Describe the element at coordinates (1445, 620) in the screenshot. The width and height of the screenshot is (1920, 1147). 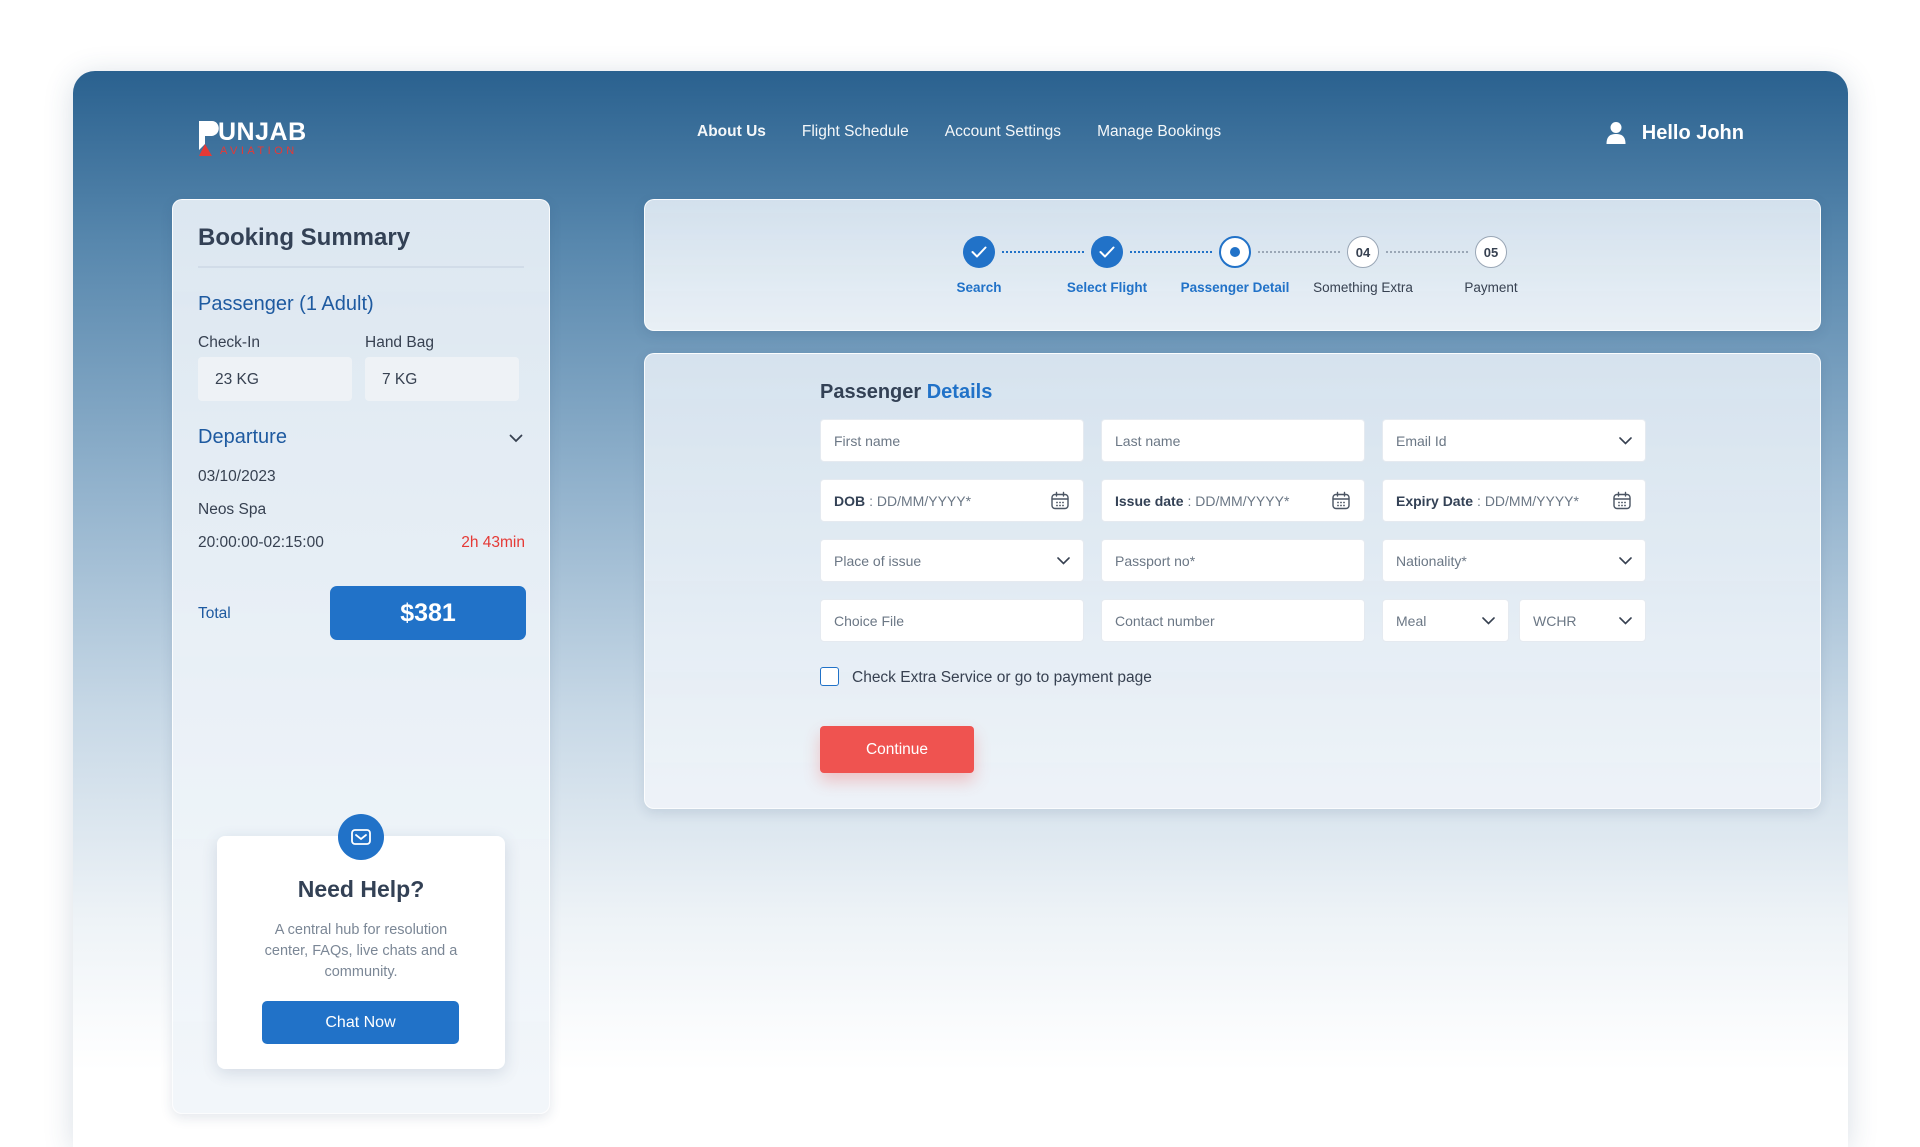
I see `meal-select: Meal` at that location.